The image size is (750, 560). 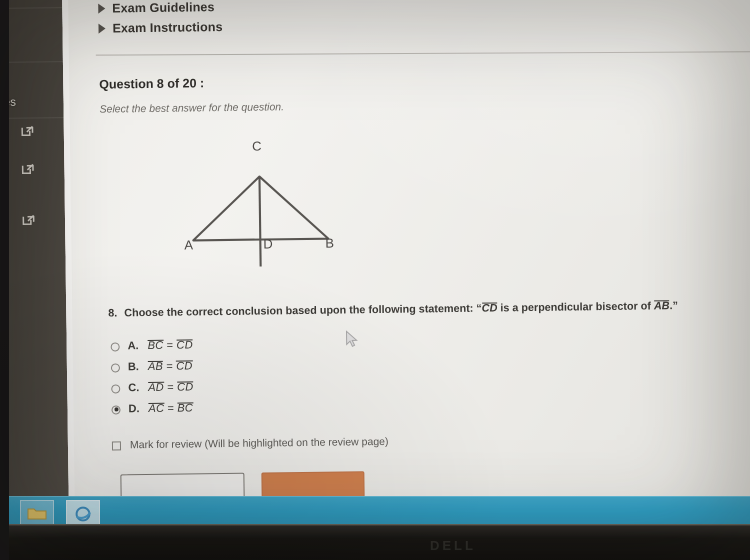 What do you see at coordinates (156, 388) in the screenshot?
I see `option-c-left: AD` at bounding box center [156, 388].